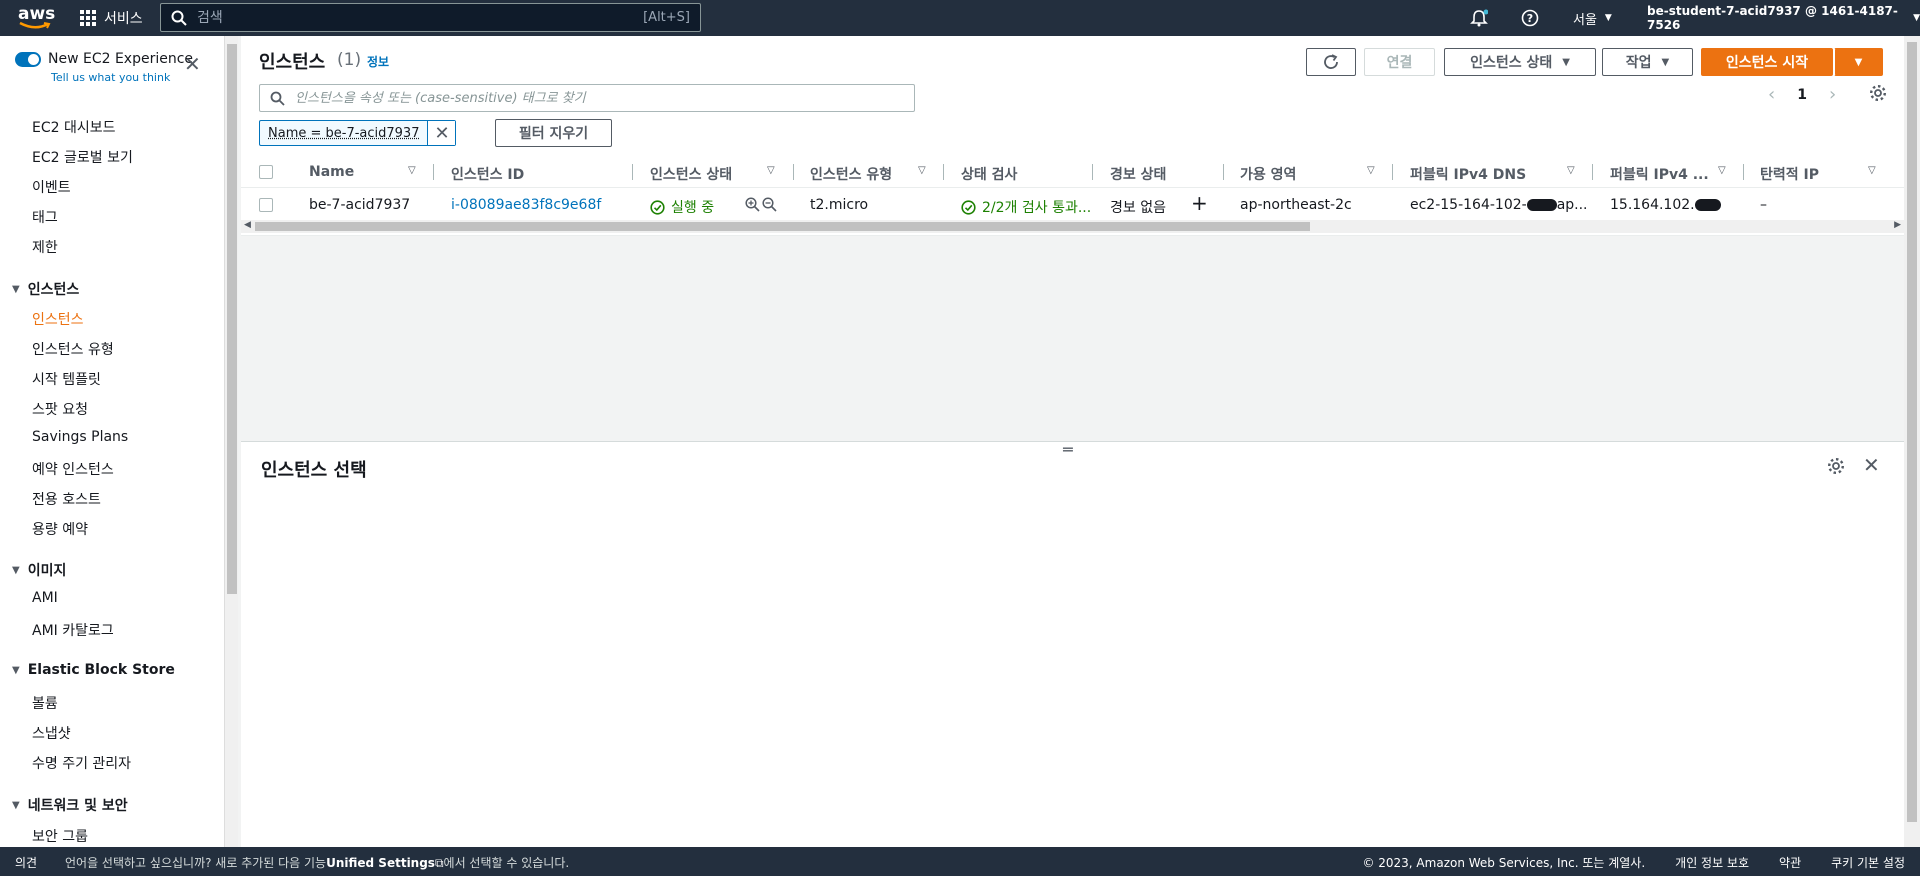 The height and width of the screenshot is (876, 1920). What do you see at coordinates (1468, 174) in the screenshot?
I see `column-header-public-dns: 퍼블릭 IPv4 DNS` at bounding box center [1468, 174].